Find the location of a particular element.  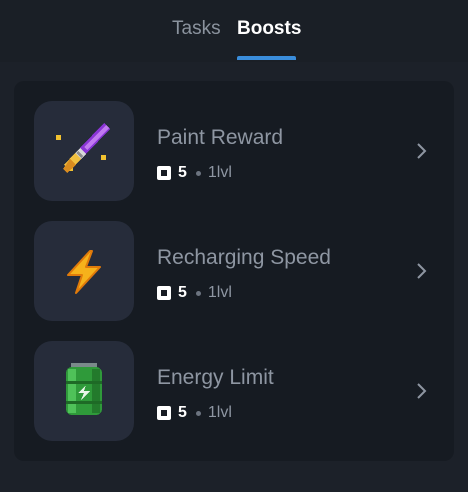

active-tab-indicator is located at coordinates (266, 58).